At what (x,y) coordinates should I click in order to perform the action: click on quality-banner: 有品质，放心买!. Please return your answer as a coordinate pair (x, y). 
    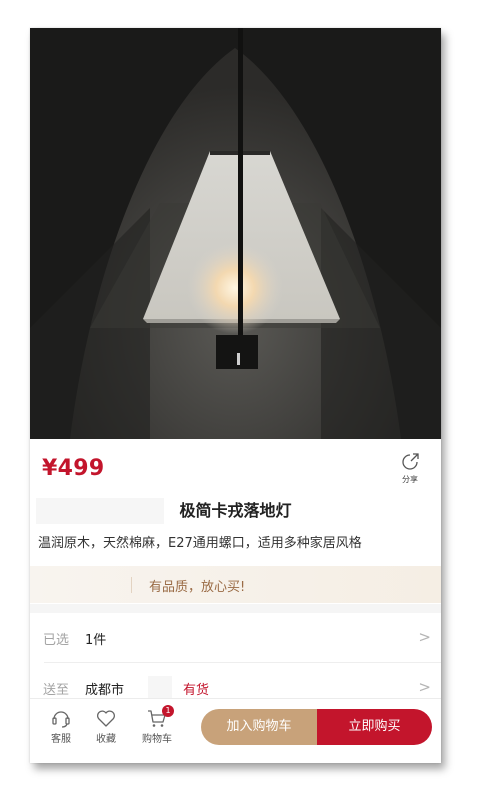
    Looking at the image, I should click on (235, 584).